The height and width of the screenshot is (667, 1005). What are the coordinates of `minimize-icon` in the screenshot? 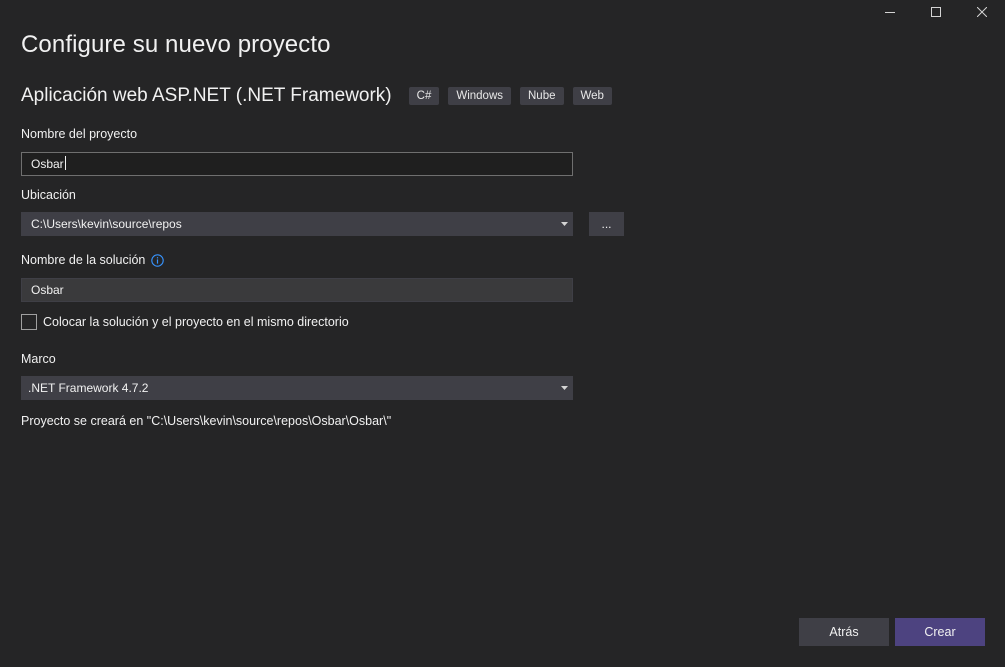 It's located at (890, 12).